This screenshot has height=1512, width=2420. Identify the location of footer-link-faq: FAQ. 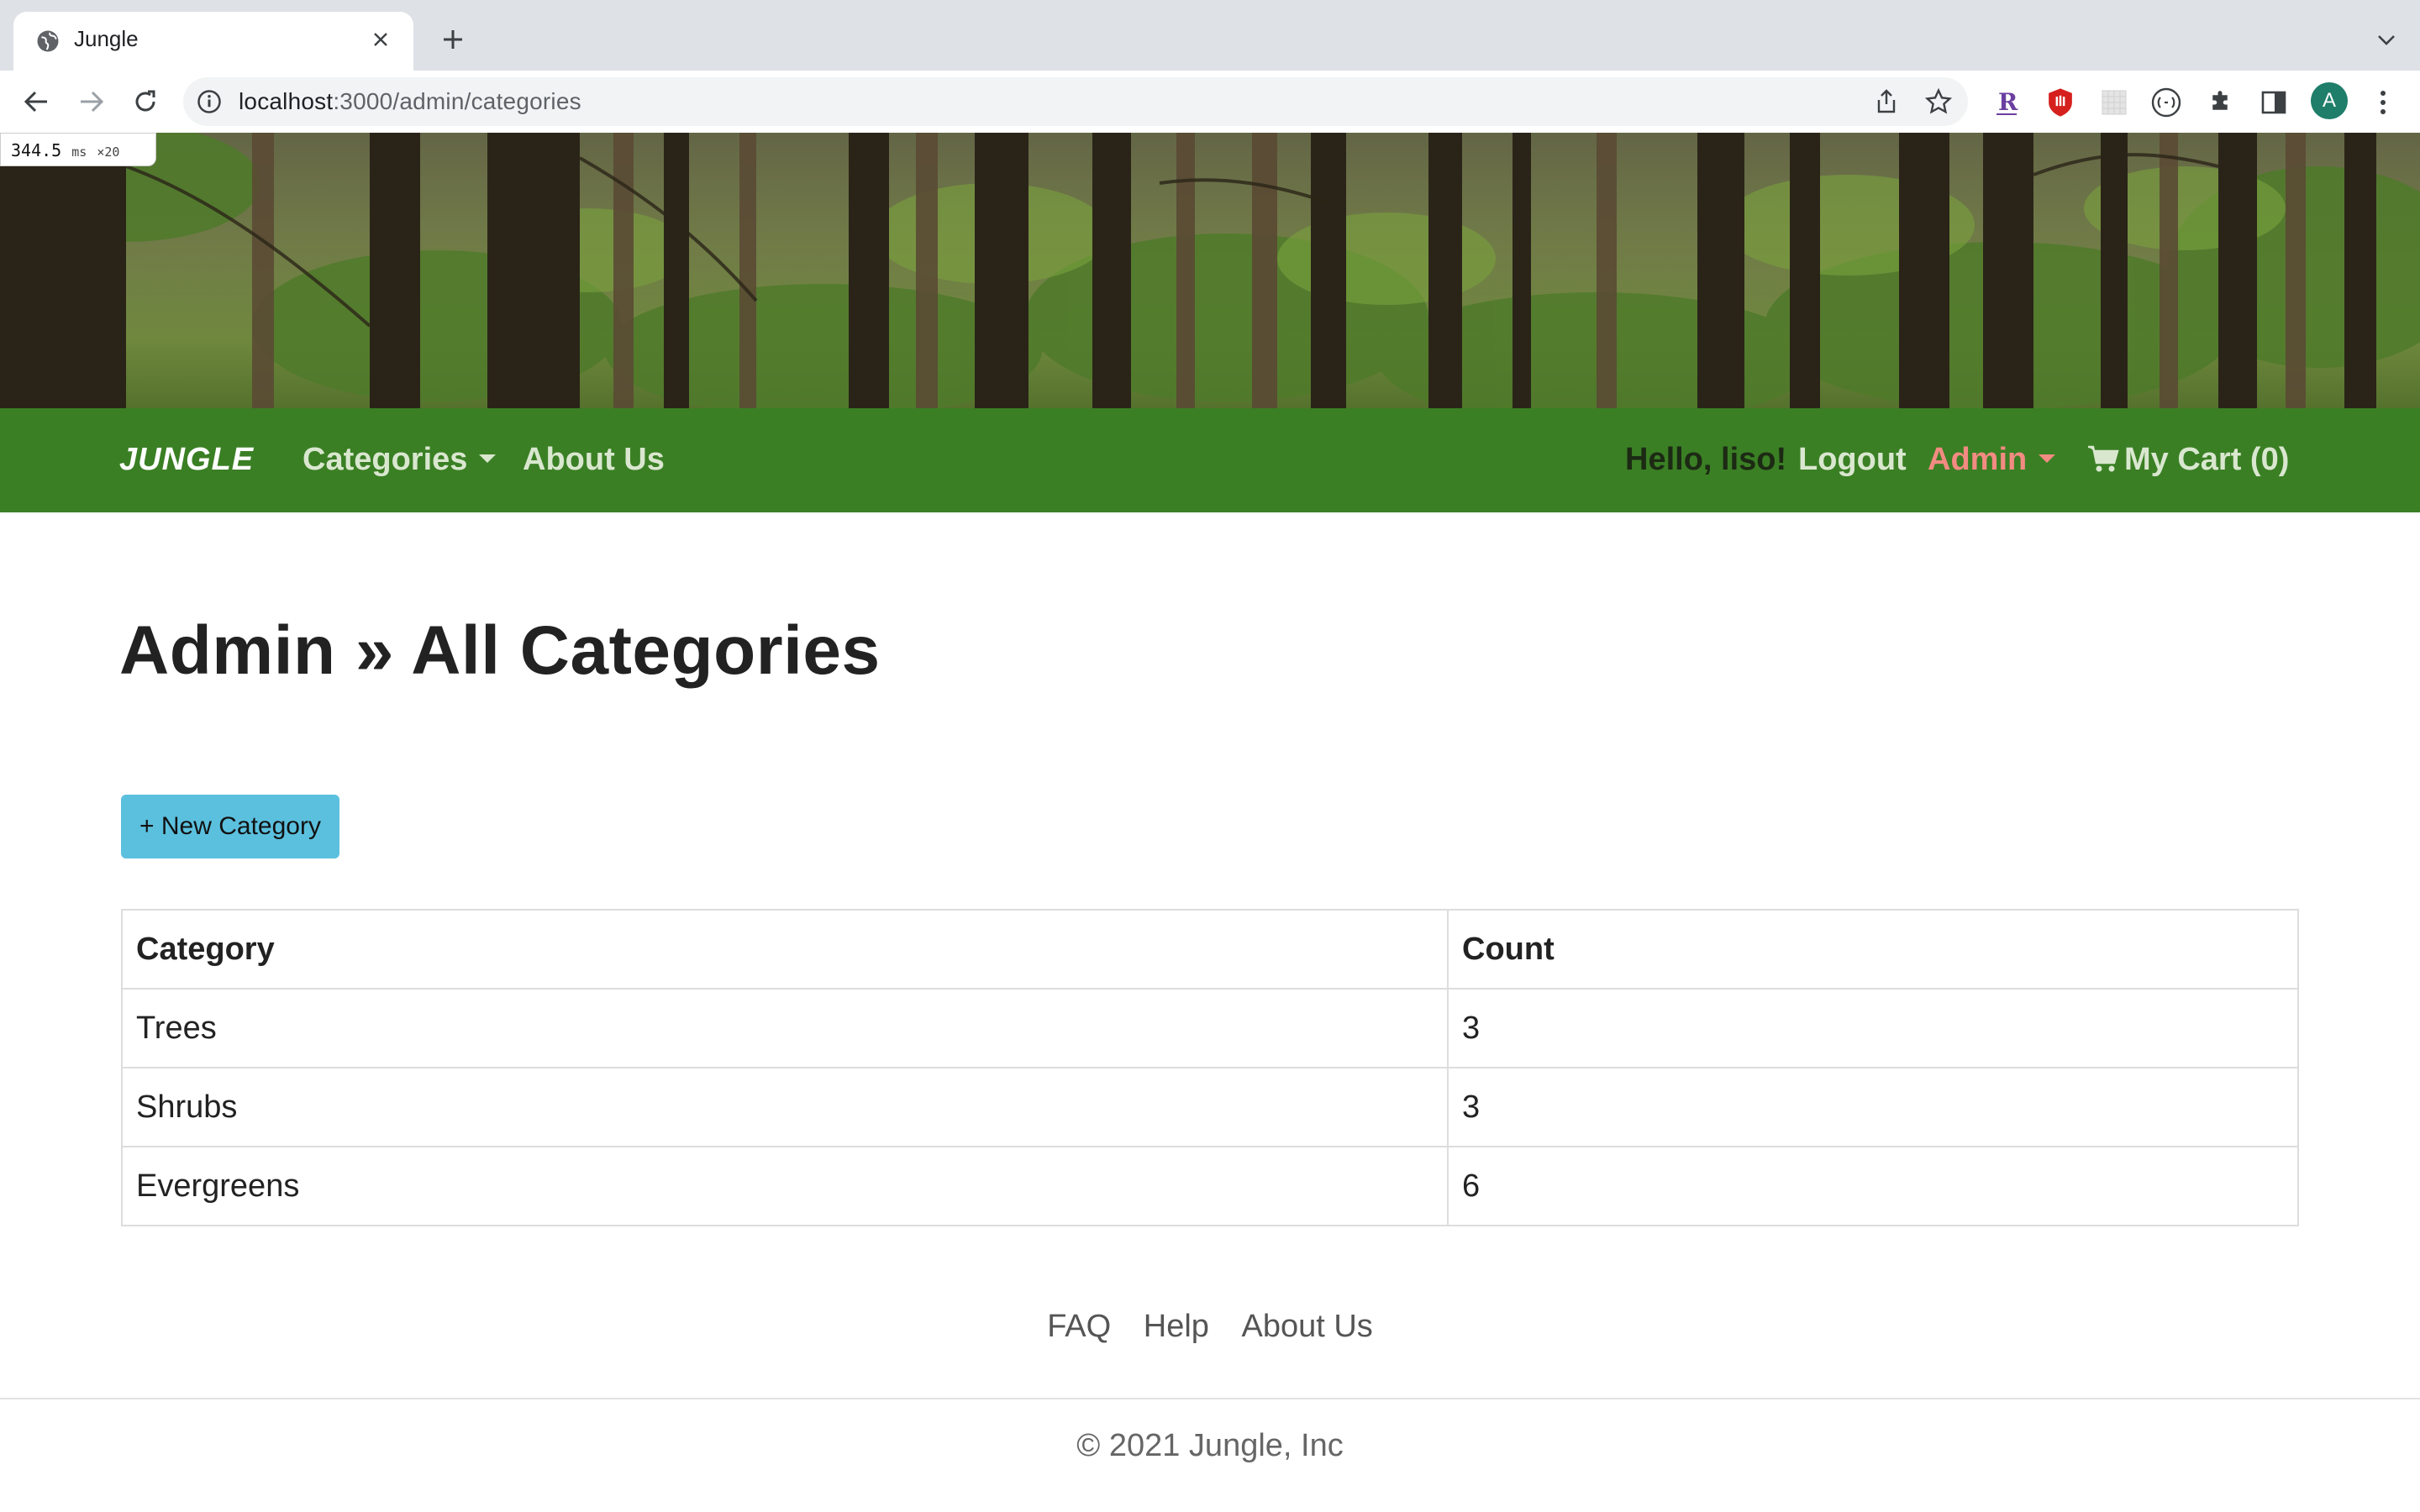
(1079, 1326).